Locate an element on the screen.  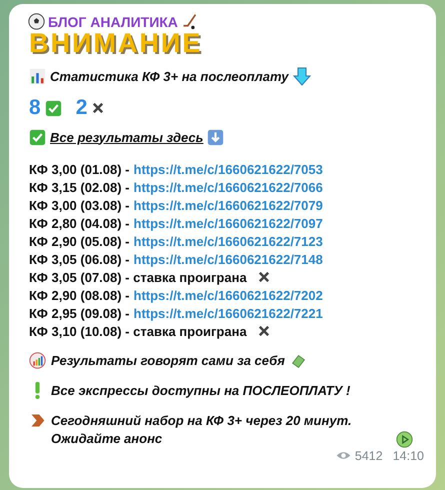
chart-icon is located at coordinates (37, 360).